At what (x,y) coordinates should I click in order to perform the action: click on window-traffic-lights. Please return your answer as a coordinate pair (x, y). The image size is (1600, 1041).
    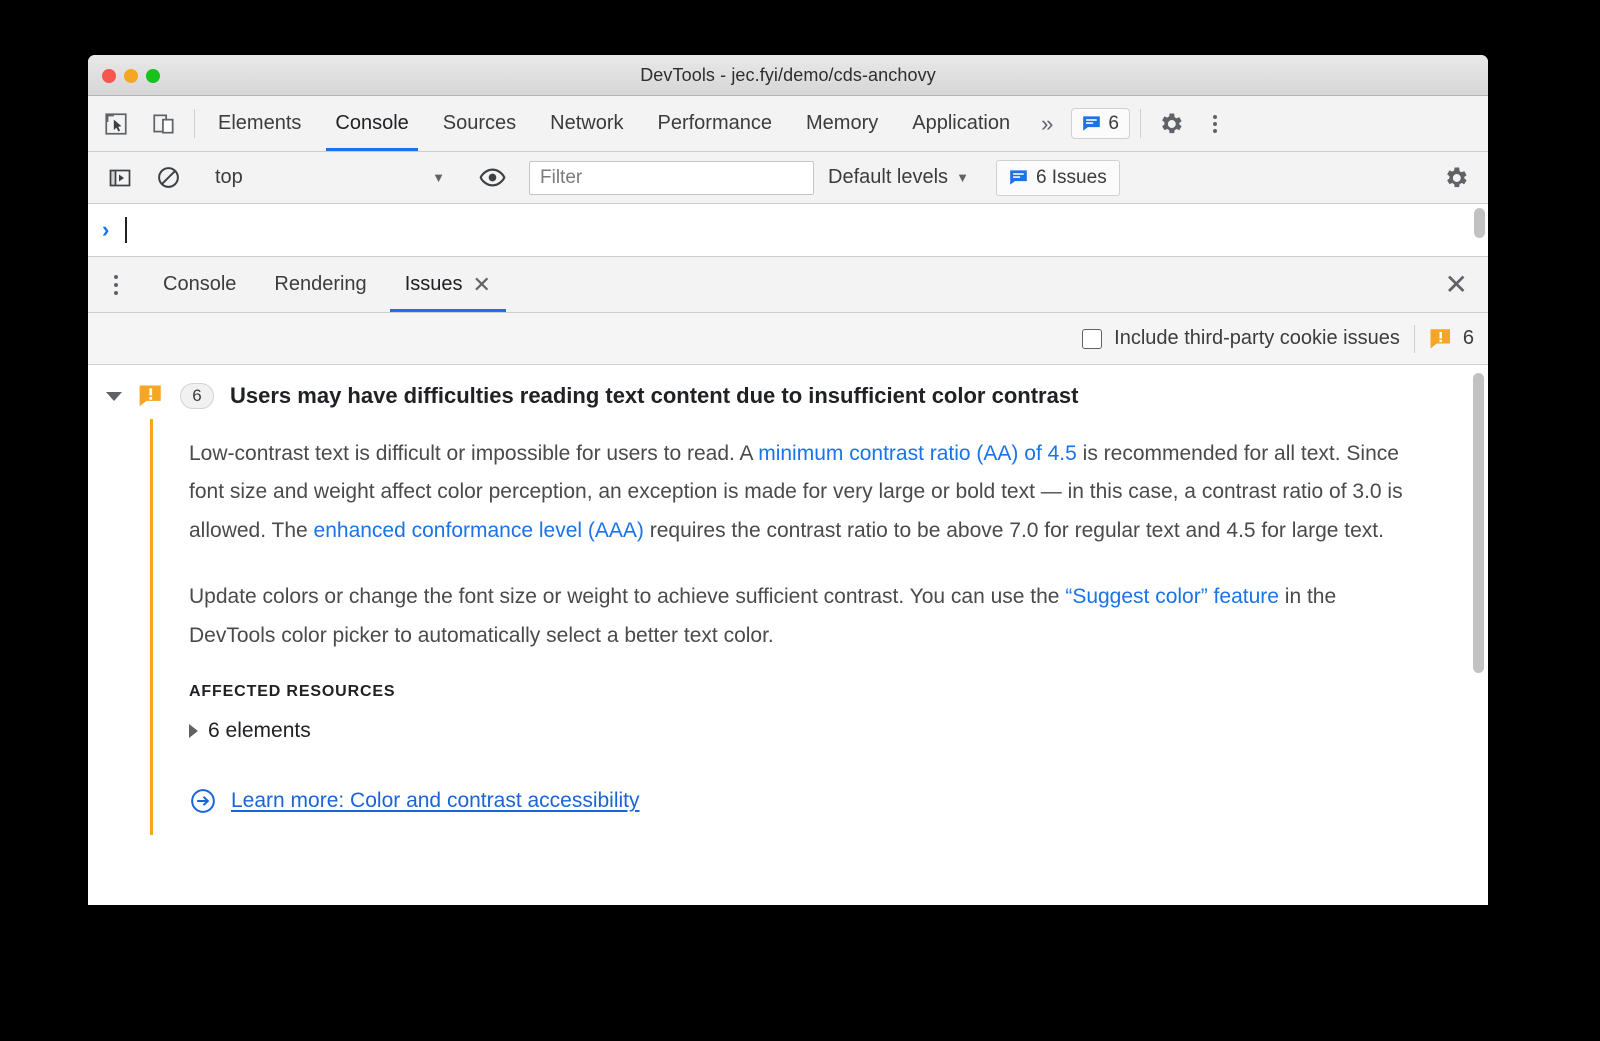
    Looking at the image, I should click on (131, 76).